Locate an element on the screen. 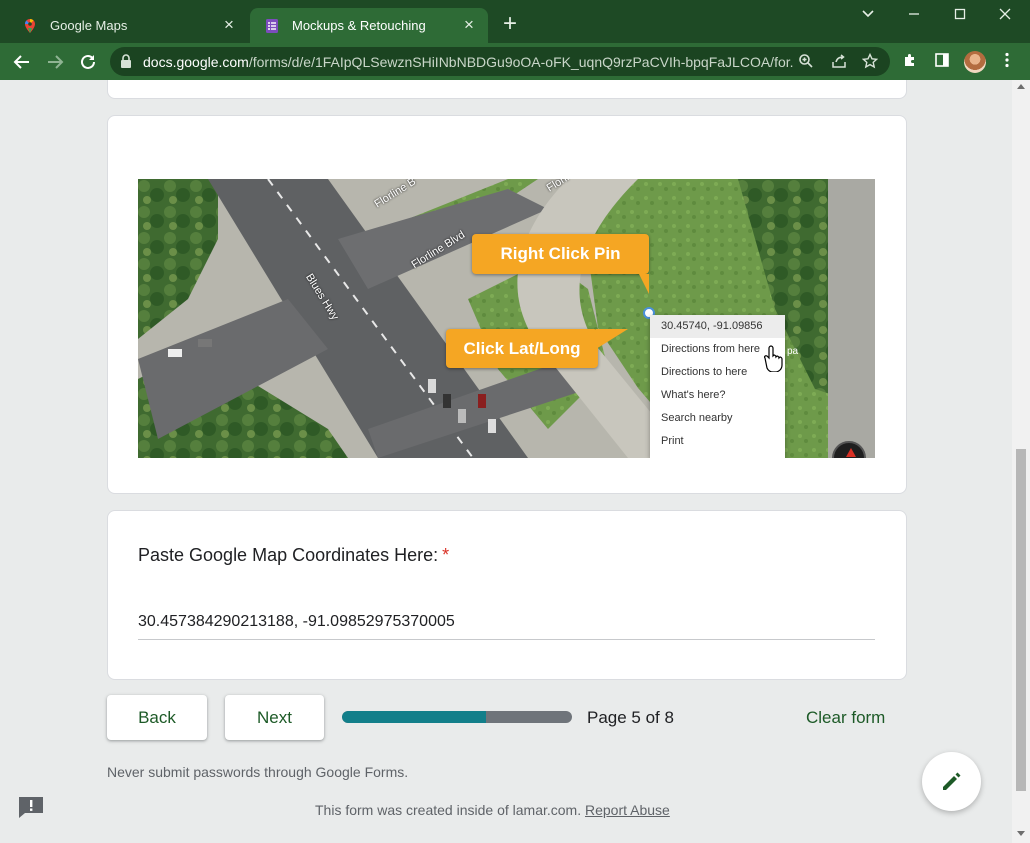 The image size is (1030, 843). google-maps-icon is located at coordinates (30, 25).